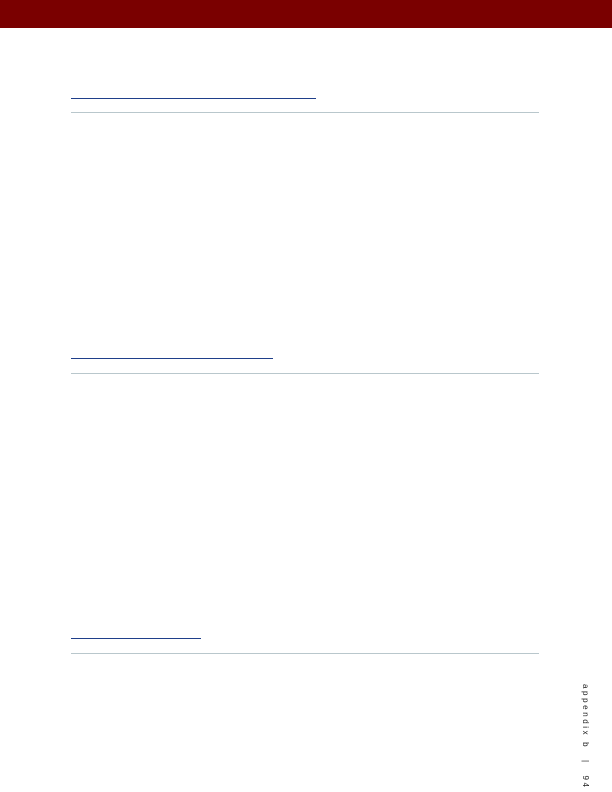 The width and height of the screenshot is (612, 792). Describe the element at coordinates (585, 782) in the screenshot. I see `page-number: 94` at that location.